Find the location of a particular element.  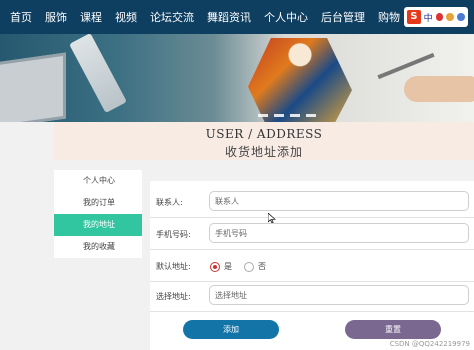

mouse-cursor-icon is located at coordinates (272, 218).